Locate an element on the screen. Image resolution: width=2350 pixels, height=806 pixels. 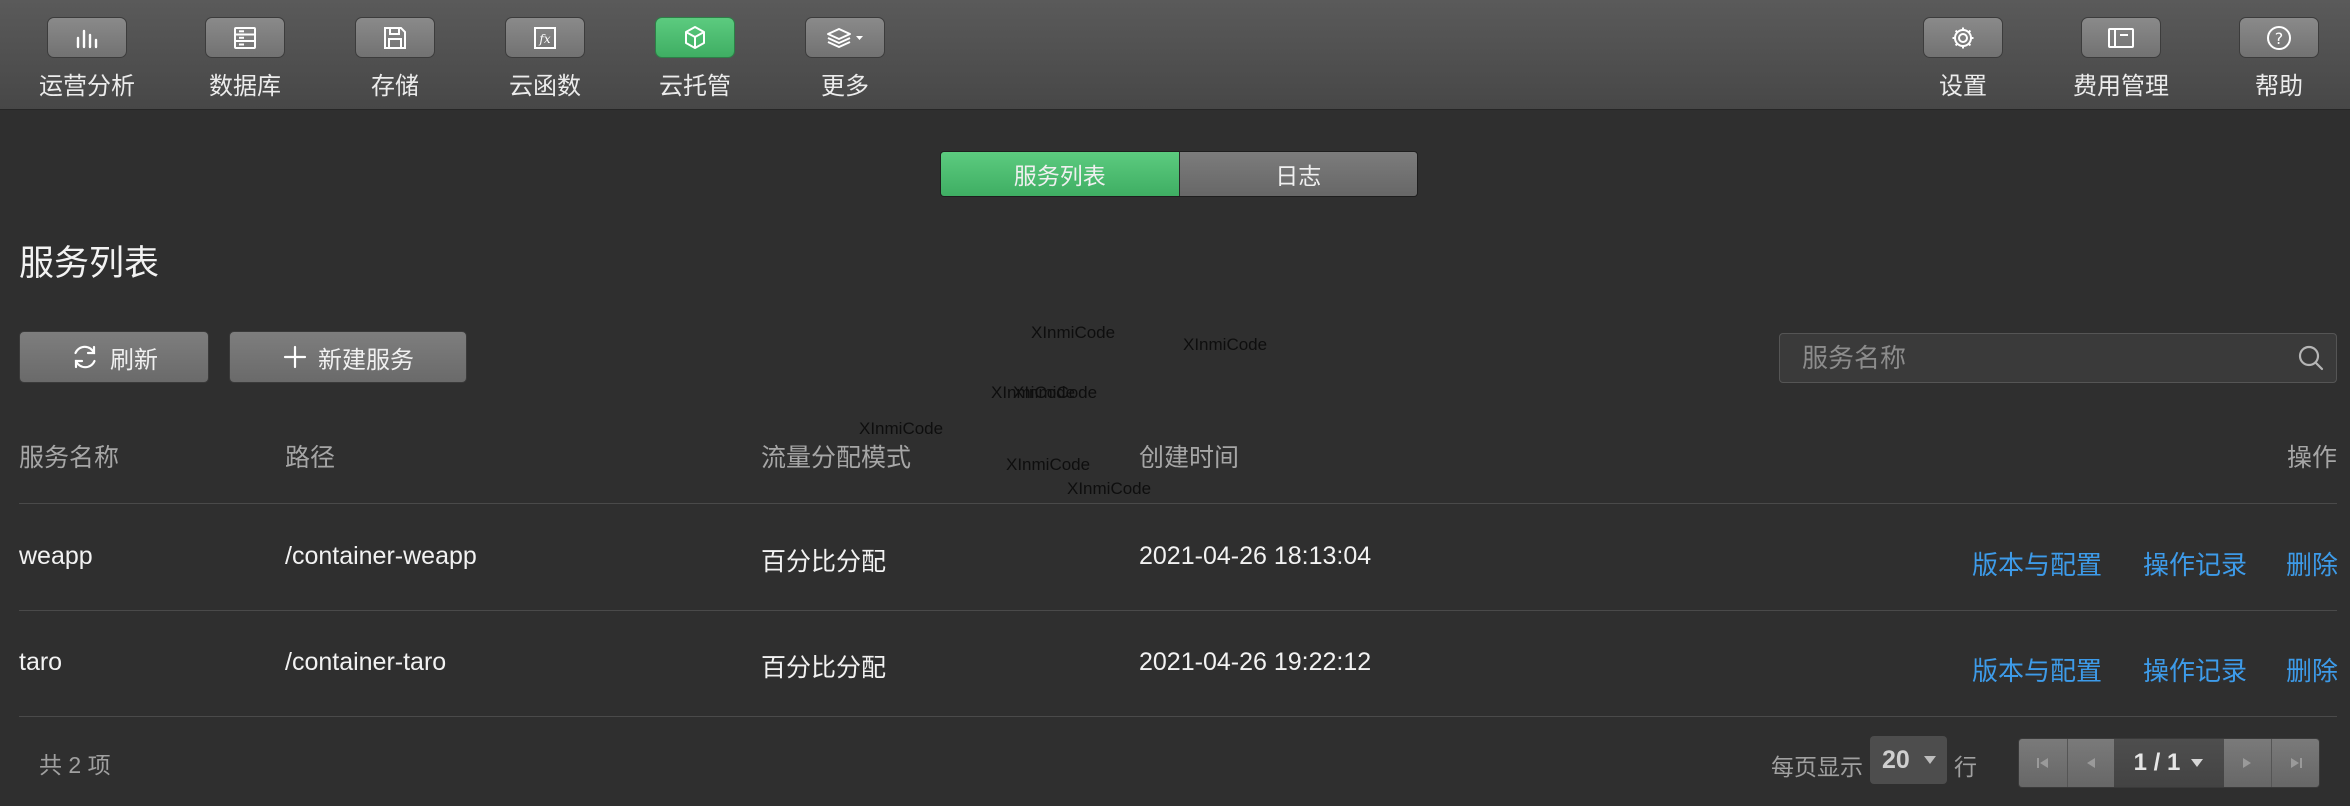
per-page-value: 20 is located at coordinates (1896, 759).